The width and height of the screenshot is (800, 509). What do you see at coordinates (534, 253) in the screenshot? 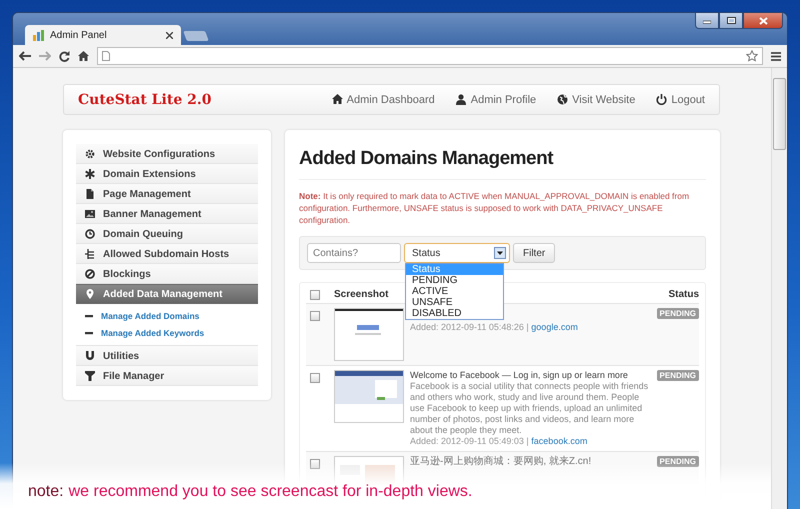
I see `filter-button: Filter` at bounding box center [534, 253].